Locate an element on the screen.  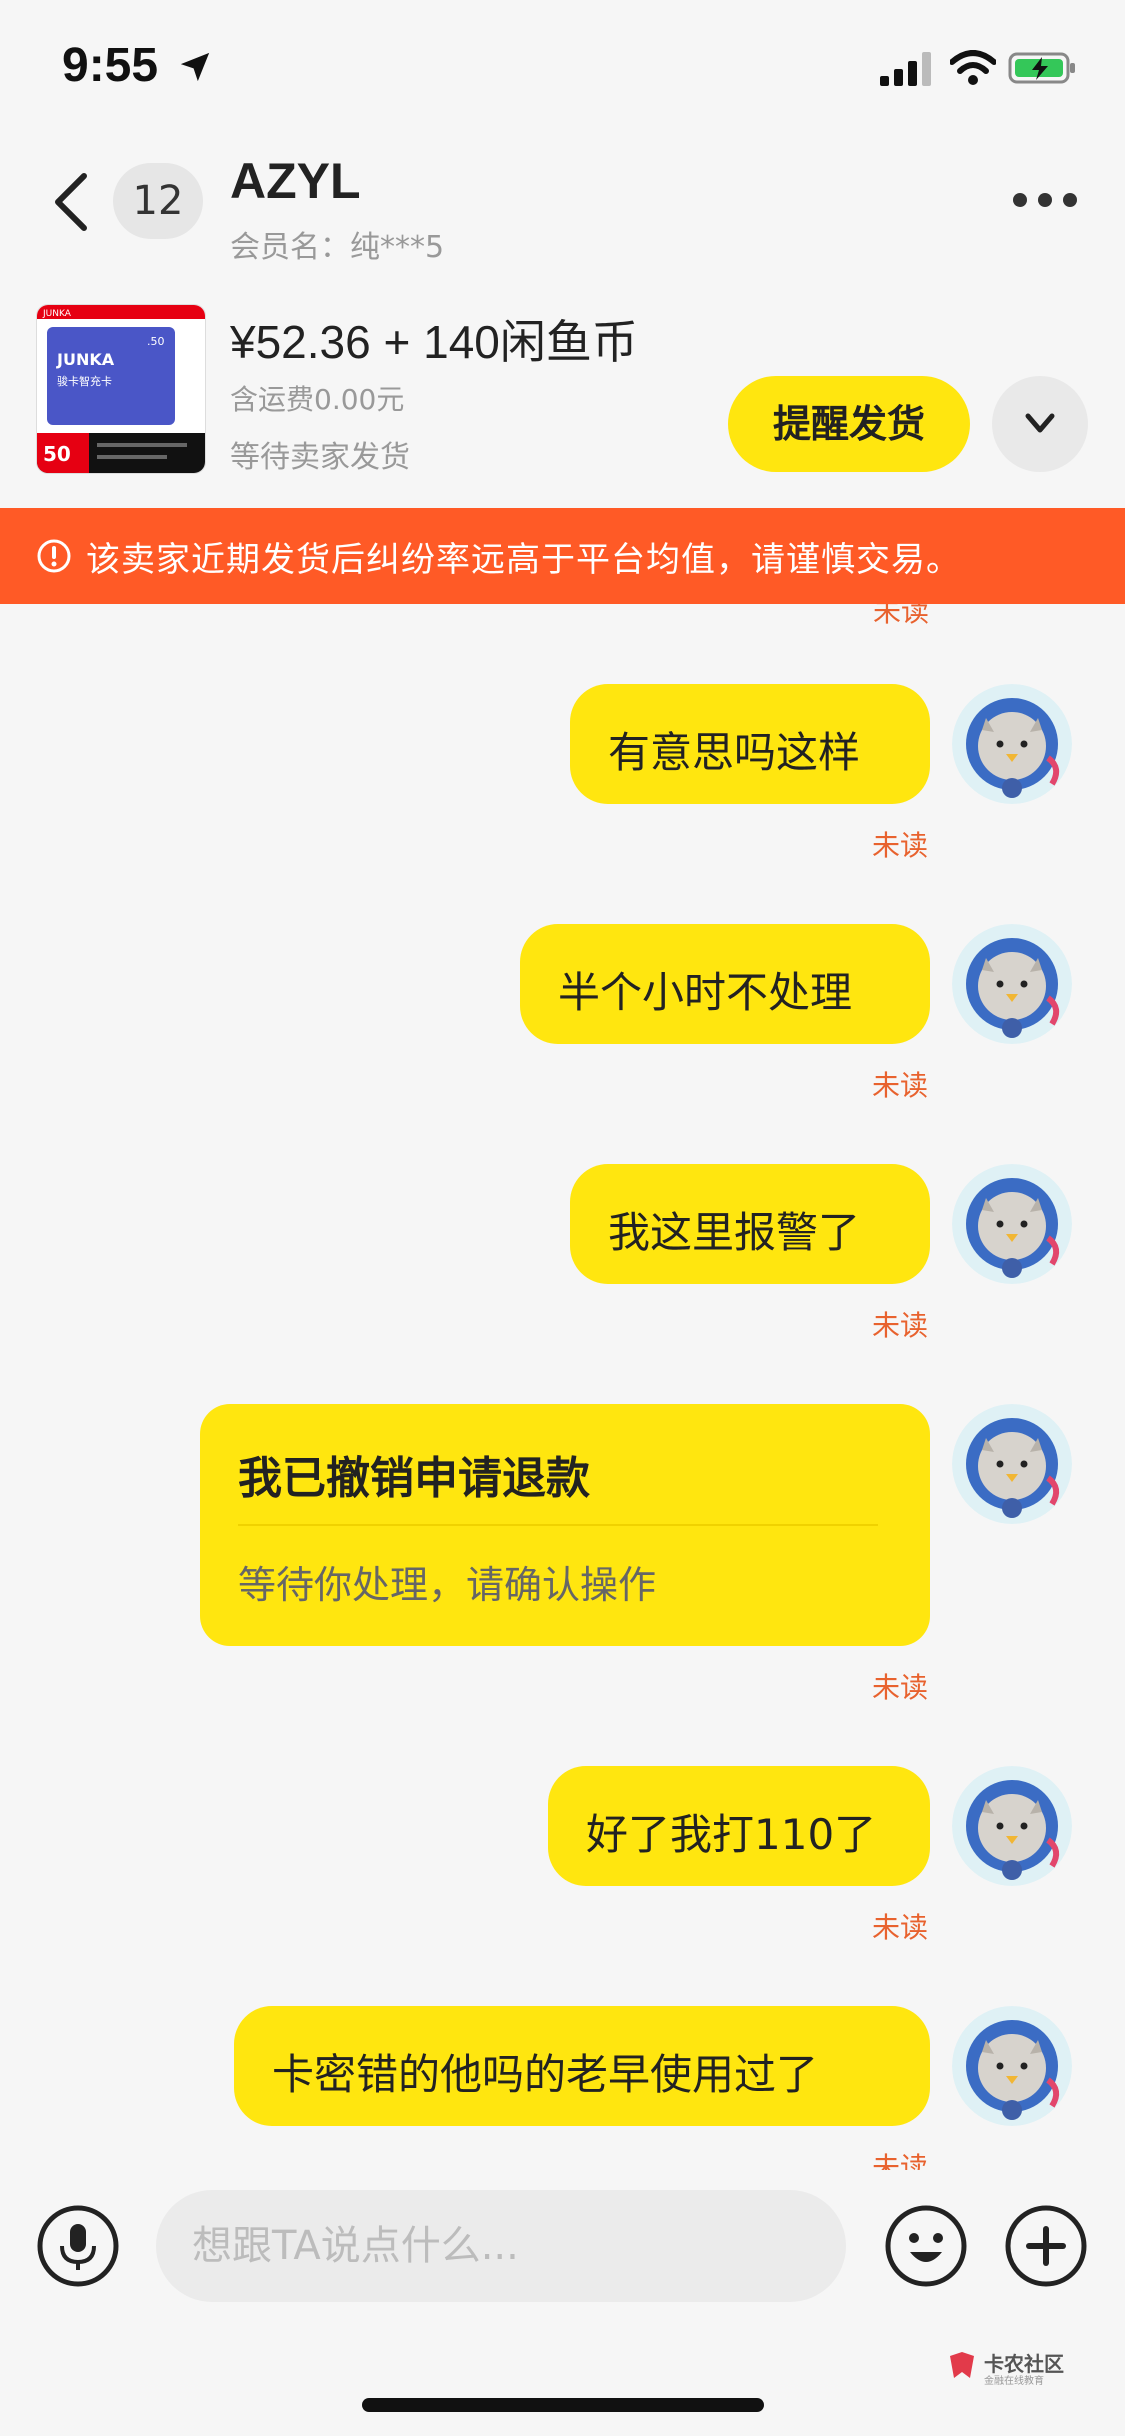
chat-partner-name: AZYL is located at coordinates (295, 181).